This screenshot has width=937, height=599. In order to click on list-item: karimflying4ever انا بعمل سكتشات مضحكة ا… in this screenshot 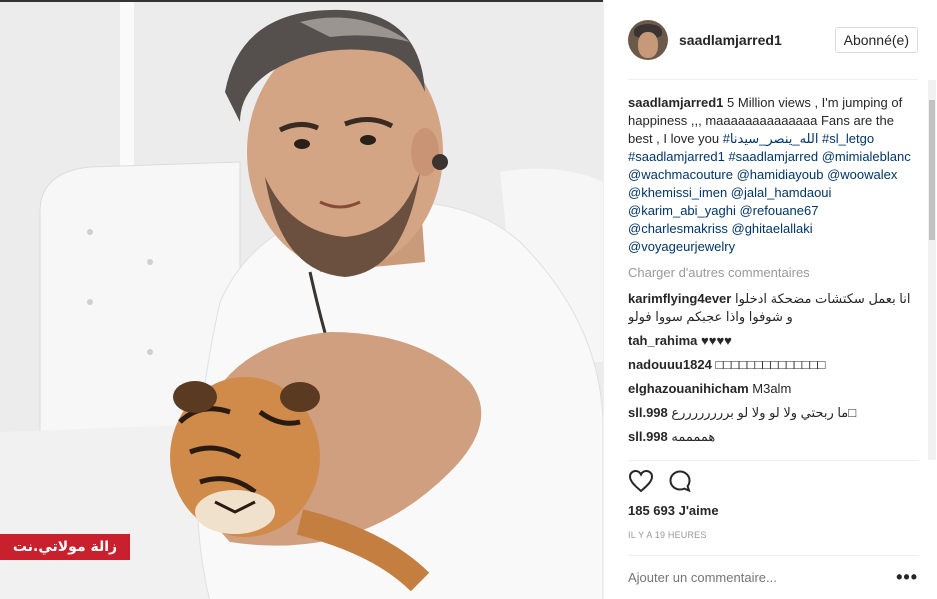, I will do `click(773, 308)`.